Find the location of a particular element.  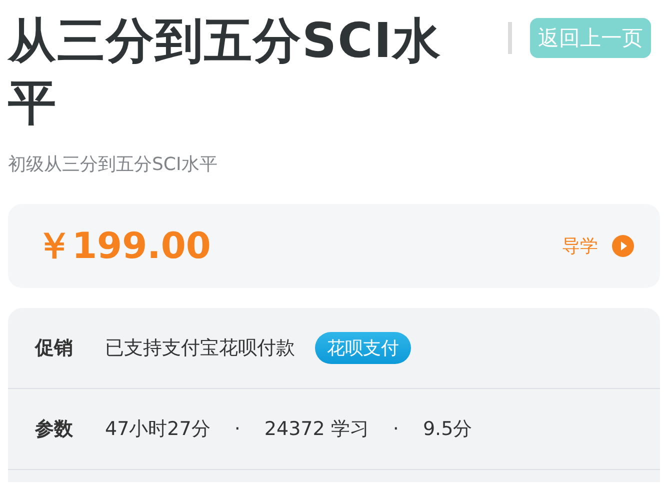

row-label: 参数 is located at coordinates (54, 429).